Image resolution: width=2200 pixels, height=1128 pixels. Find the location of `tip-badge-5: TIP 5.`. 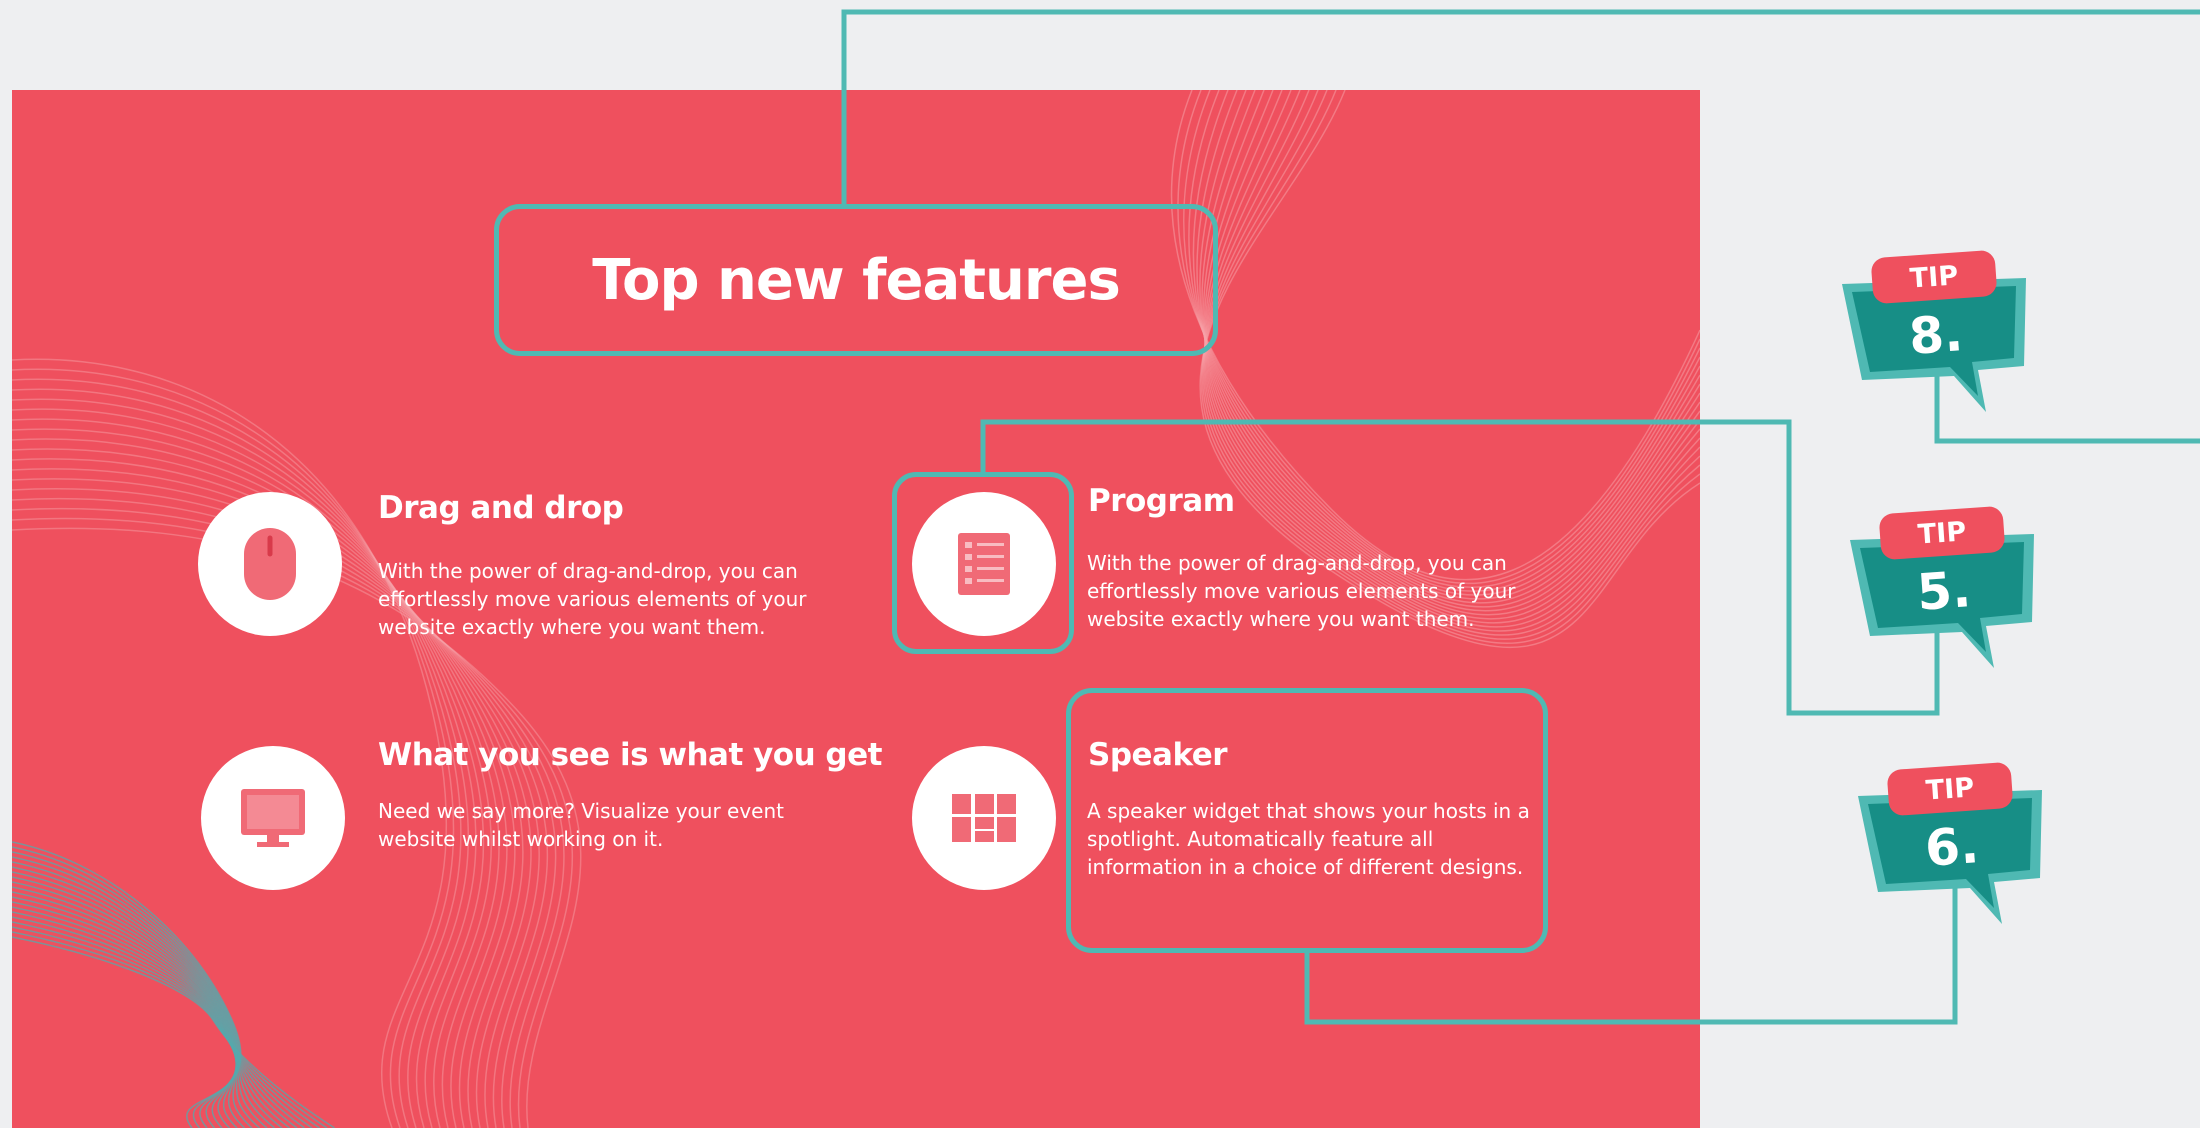

tip-badge-5: TIP 5. is located at coordinates (1944, 592).